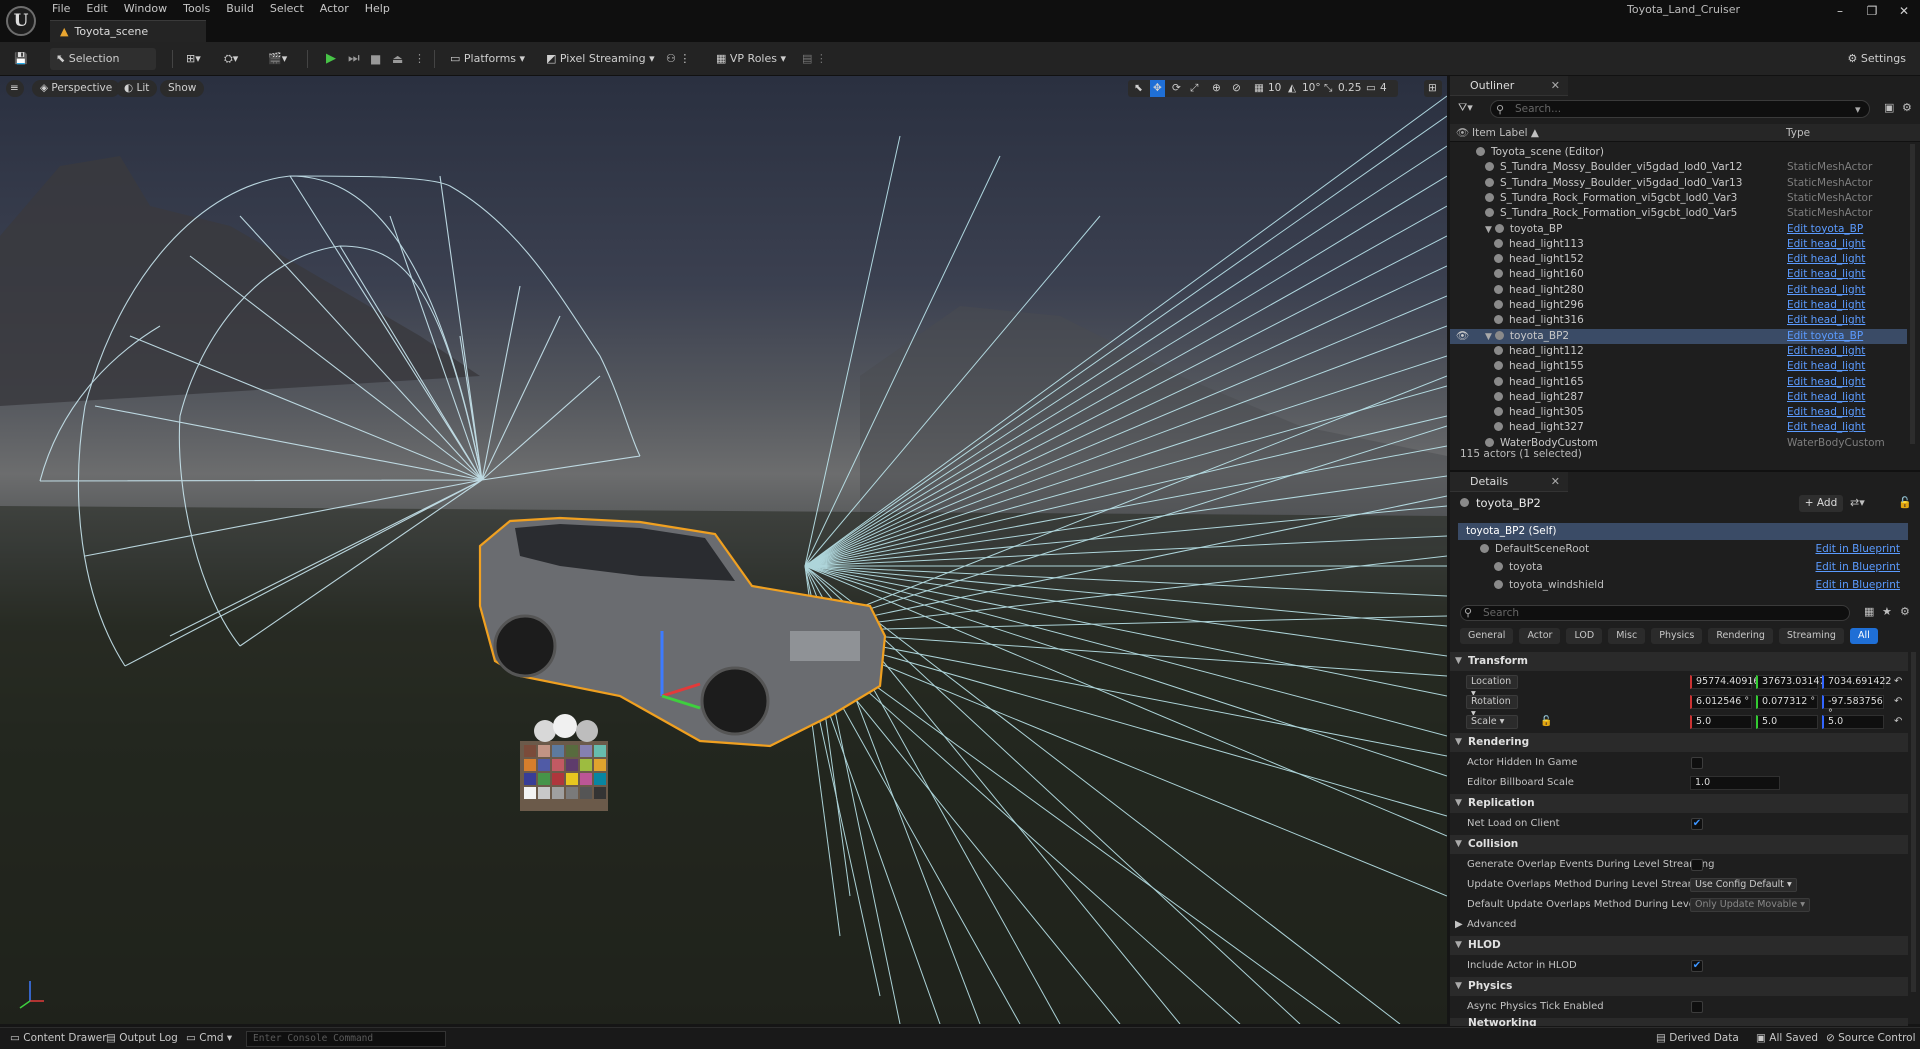 The height and width of the screenshot is (1049, 1920). I want to click on all-saved-button: ▣ All Saved, so click(1787, 1038).